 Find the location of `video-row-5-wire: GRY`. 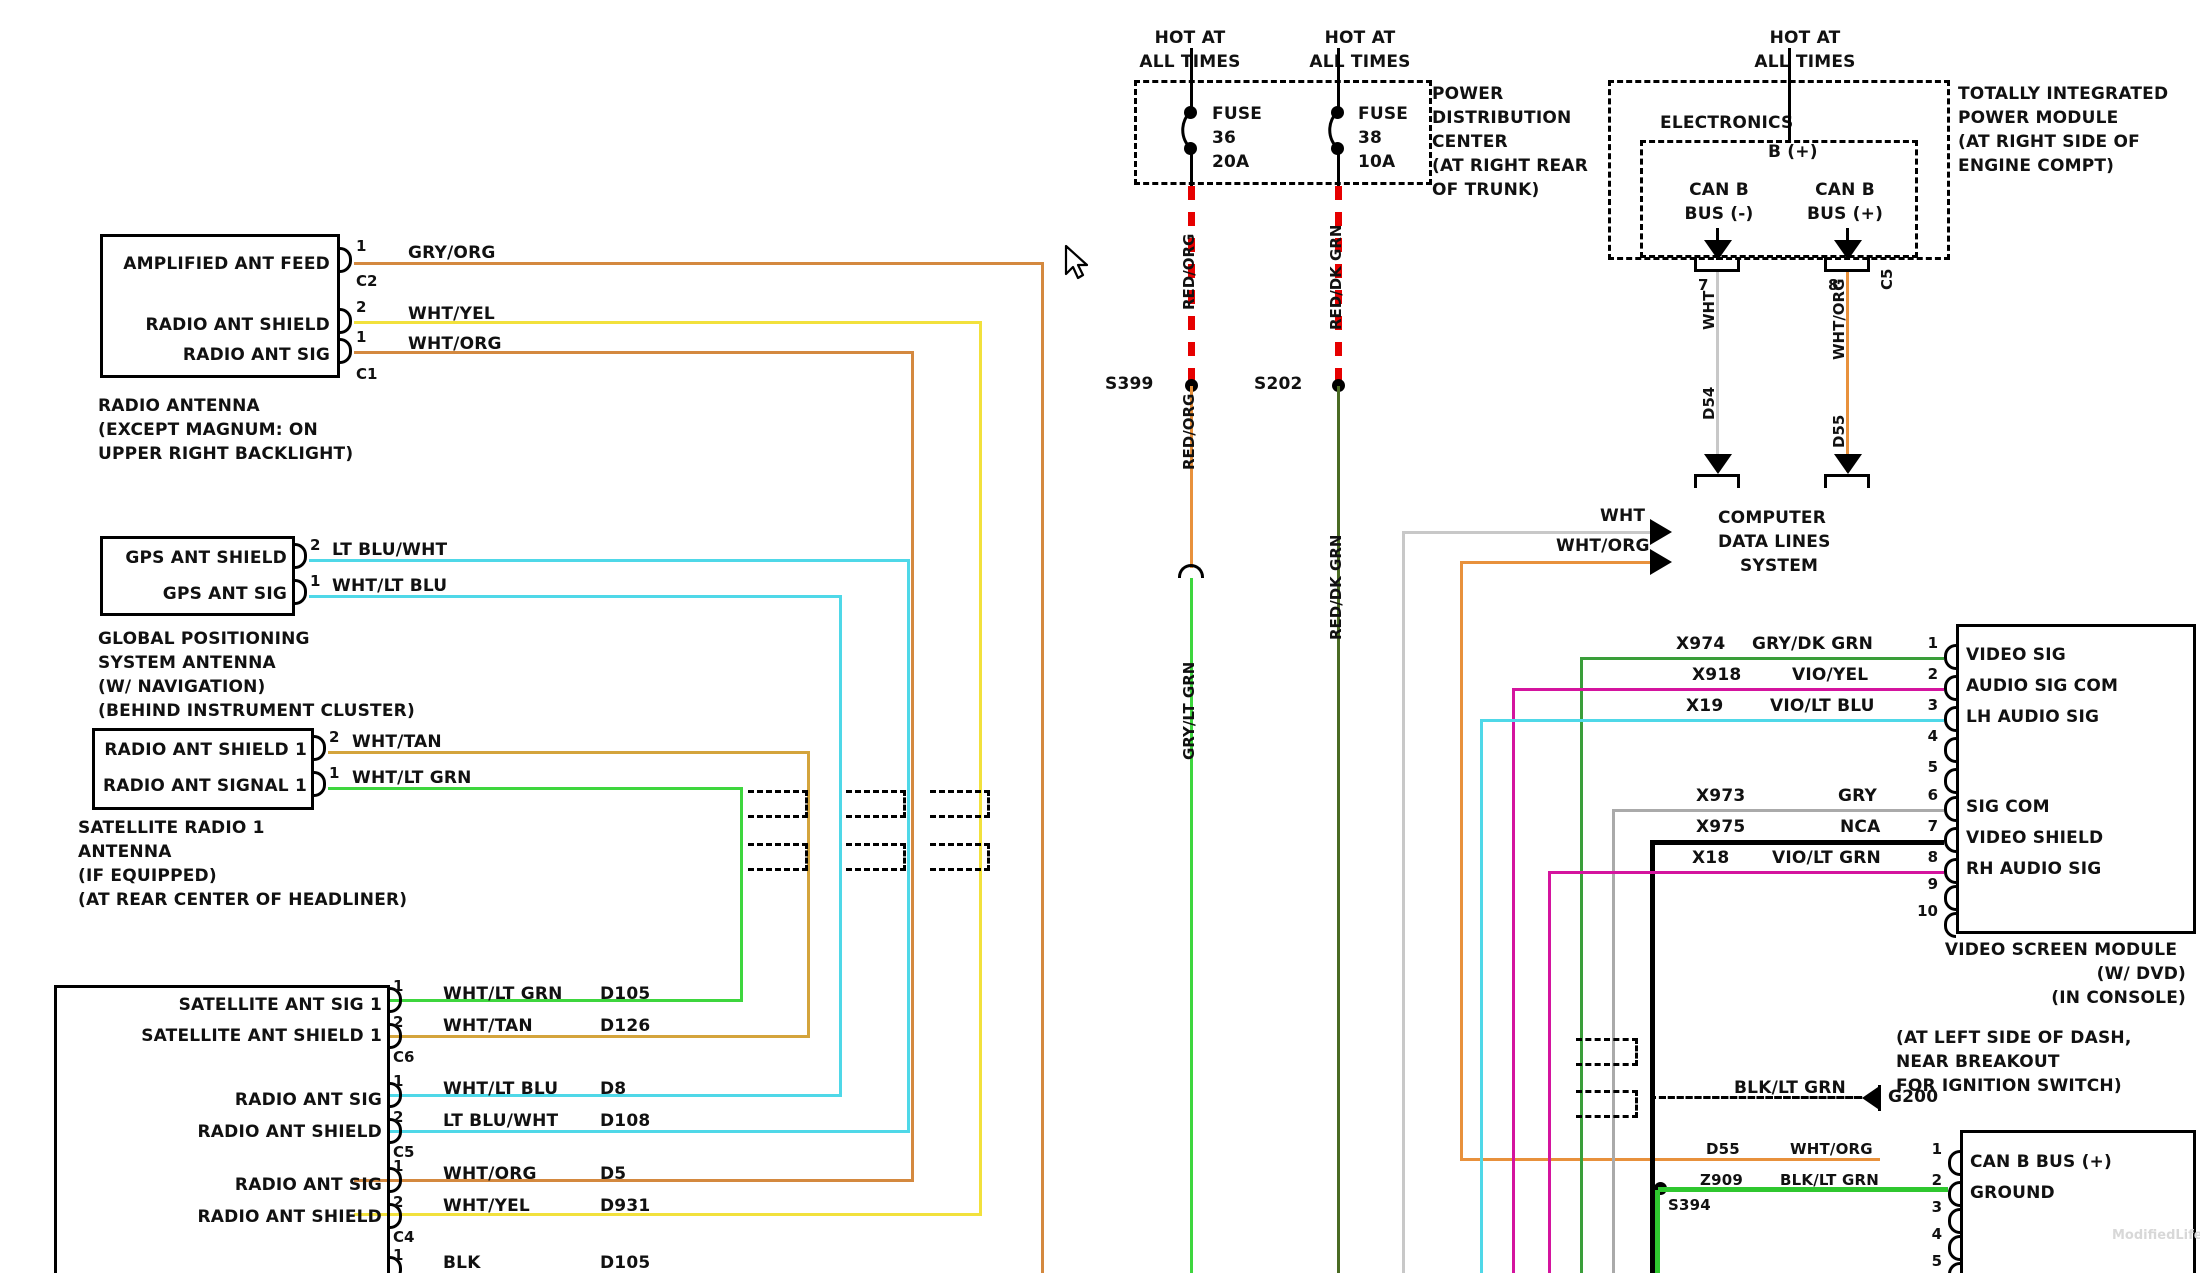

video-row-5-wire: GRY is located at coordinates (1858, 796).